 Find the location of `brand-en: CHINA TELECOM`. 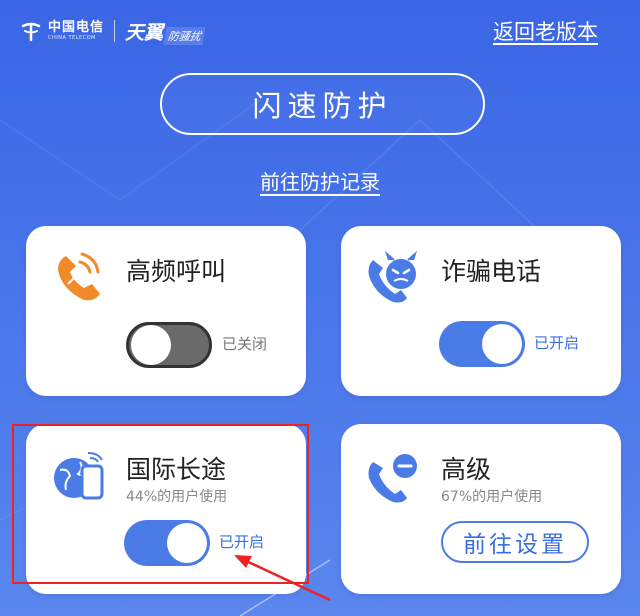

brand-en: CHINA TELECOM is located at coordinates (72, 38).